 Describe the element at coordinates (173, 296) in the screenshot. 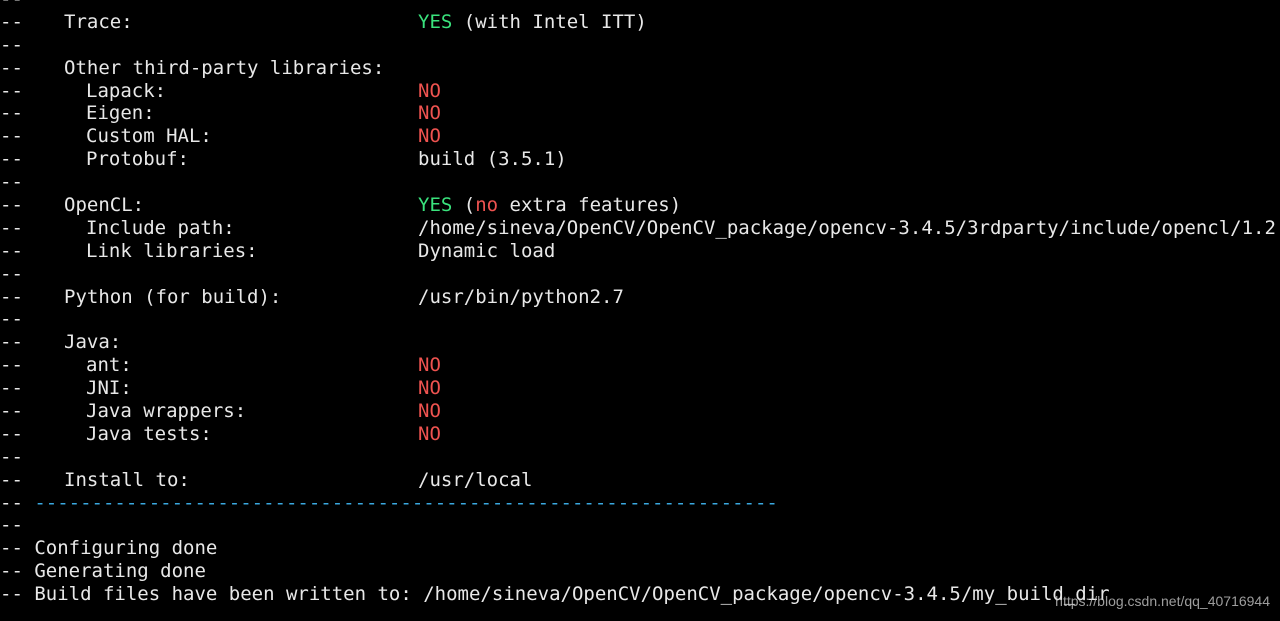

I see `python-label: Python (for build):` at that location.